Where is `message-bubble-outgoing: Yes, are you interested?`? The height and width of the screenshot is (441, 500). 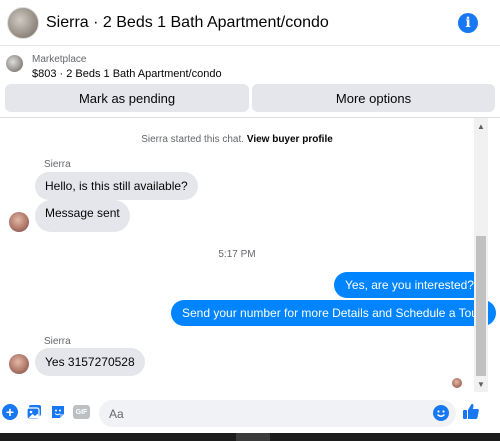 message-bubble-outgoing: Yes, are you interested? is located at coordinates (409, 285).